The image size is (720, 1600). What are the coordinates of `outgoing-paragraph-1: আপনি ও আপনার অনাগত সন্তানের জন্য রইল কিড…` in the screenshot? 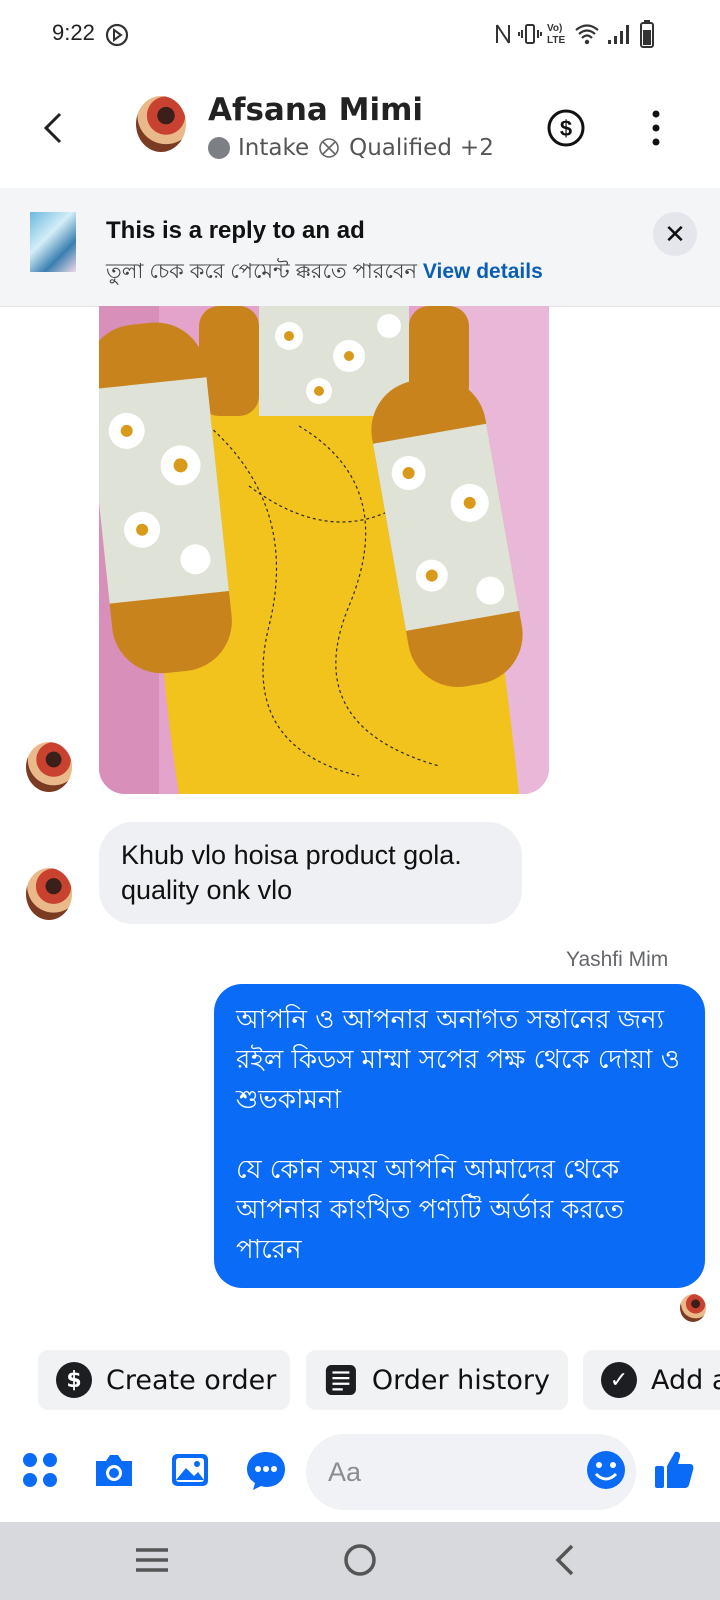 It's located at (458, 1060).